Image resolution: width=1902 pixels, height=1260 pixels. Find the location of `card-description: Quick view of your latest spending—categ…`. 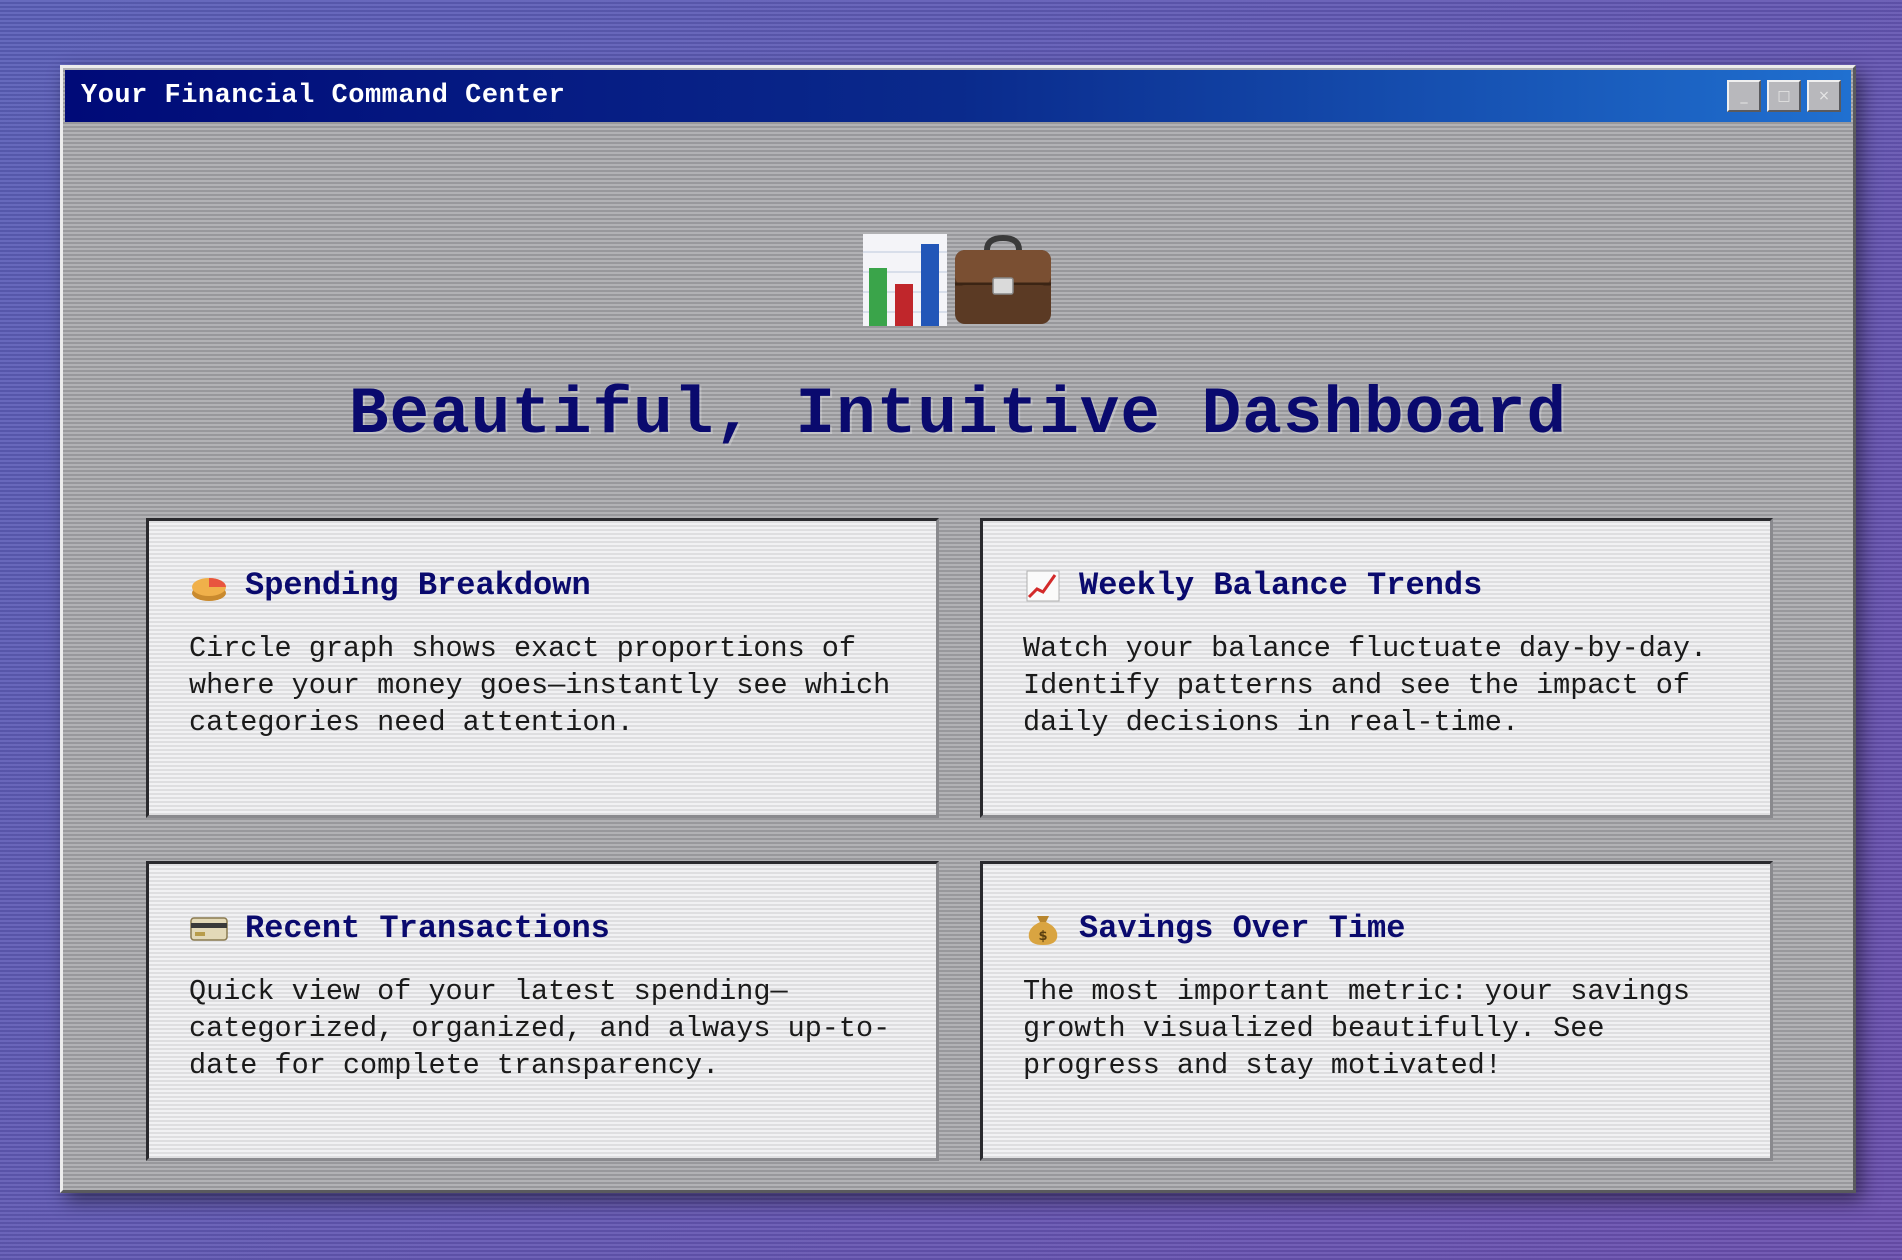

card-description: Quick view of your latest spending—categ… is located at coordinates (540, 1028).